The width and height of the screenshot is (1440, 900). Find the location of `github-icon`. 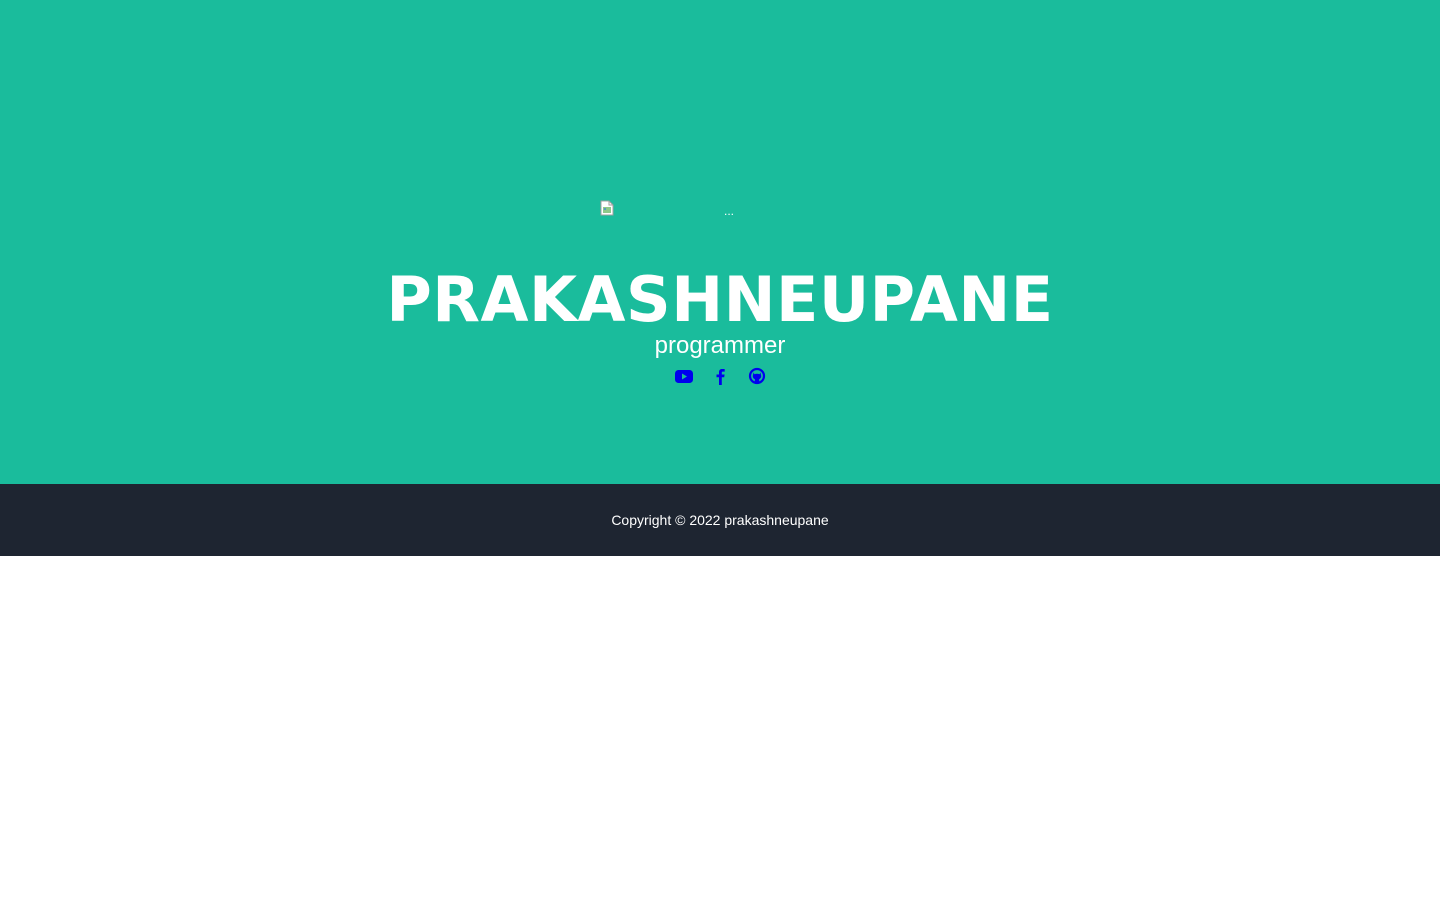

github-icon is located at coordinates (757, 376).